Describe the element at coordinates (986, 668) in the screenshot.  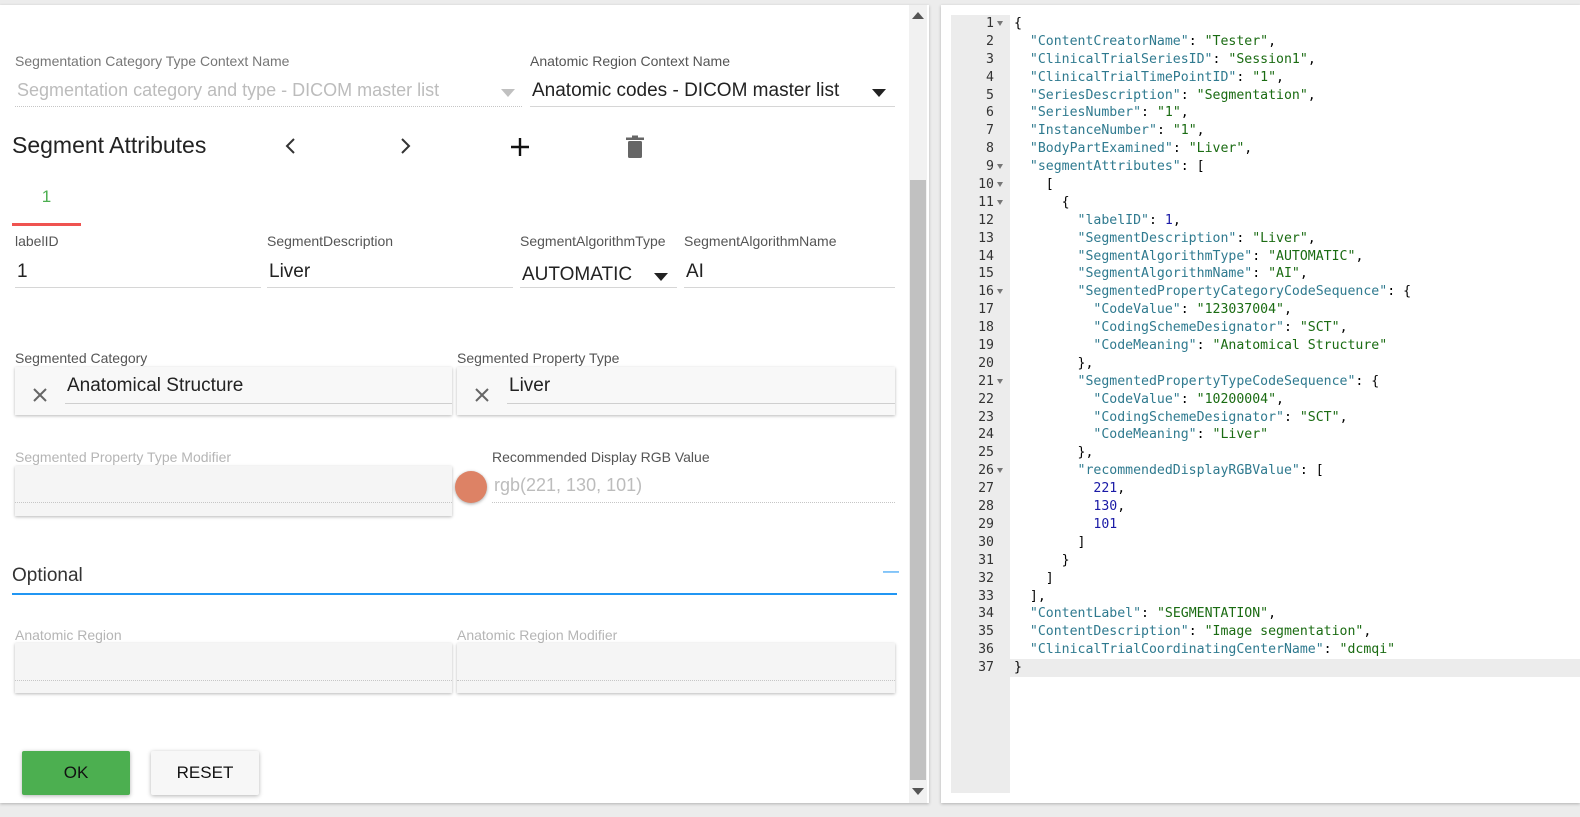
I see `line-number: 37` at that location.